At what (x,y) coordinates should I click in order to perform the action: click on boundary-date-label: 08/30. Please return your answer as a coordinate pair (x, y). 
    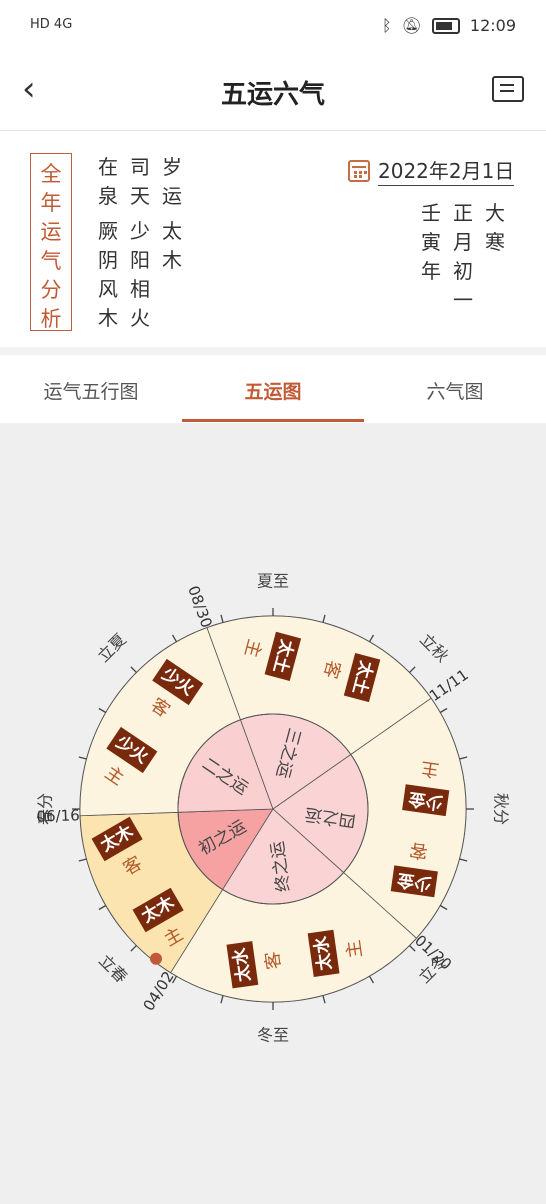
    Looking at the image, I should click on (200, 606).